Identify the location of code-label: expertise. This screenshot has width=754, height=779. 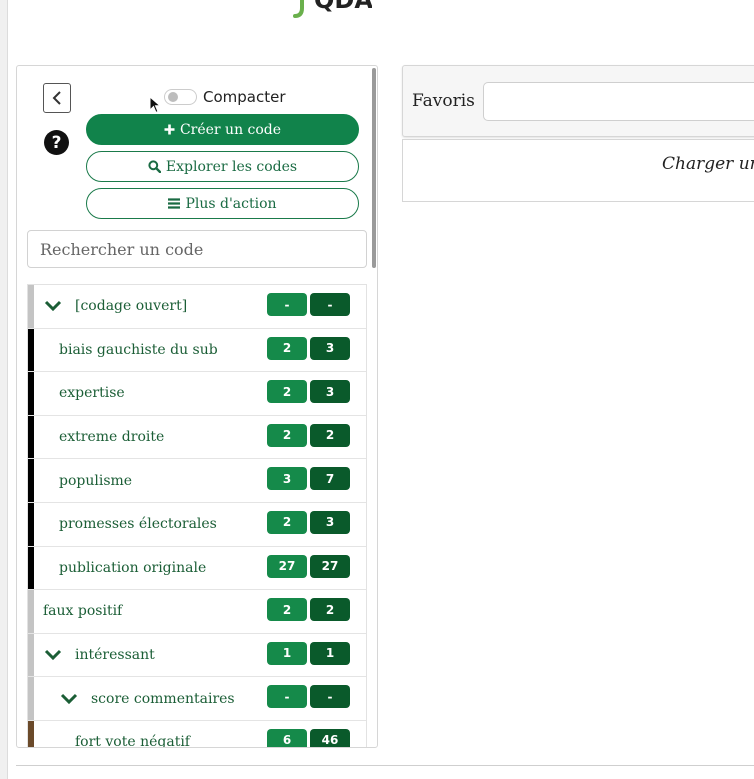
(92, 393).